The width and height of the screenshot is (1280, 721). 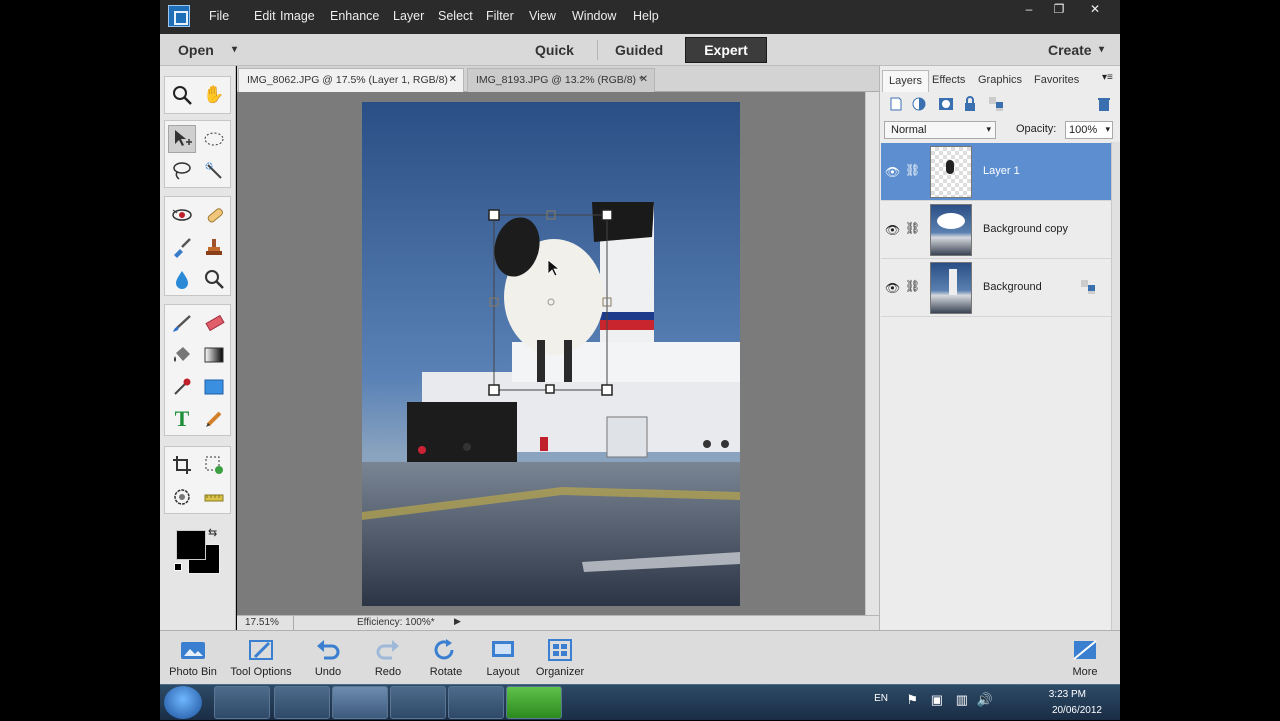 I want to click on security-icon: ▣, so click(x=937, y=700).